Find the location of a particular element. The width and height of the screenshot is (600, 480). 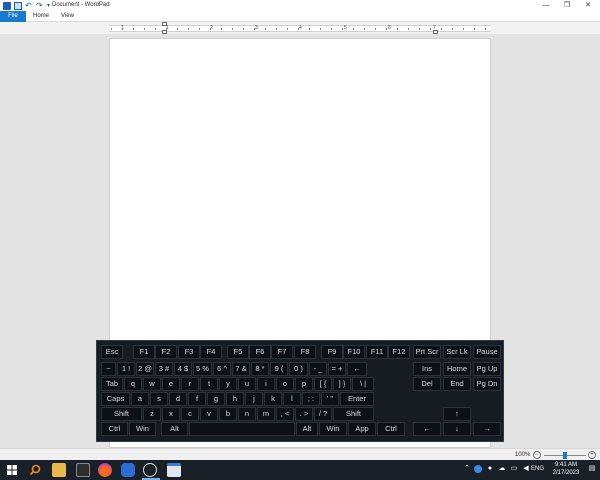

key-symbol: - _ is located at coordinates (318, 369).